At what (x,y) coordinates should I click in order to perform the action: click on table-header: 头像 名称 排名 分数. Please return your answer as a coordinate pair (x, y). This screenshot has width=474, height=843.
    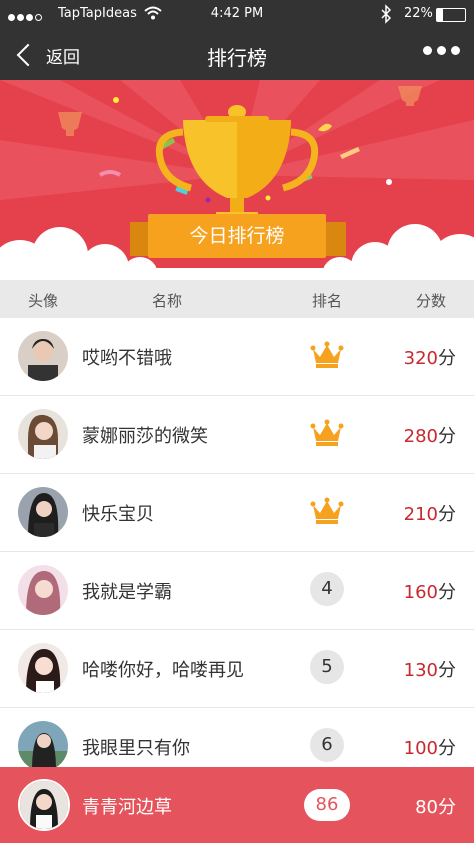
    Looking at the image, I should click on (237, 299).